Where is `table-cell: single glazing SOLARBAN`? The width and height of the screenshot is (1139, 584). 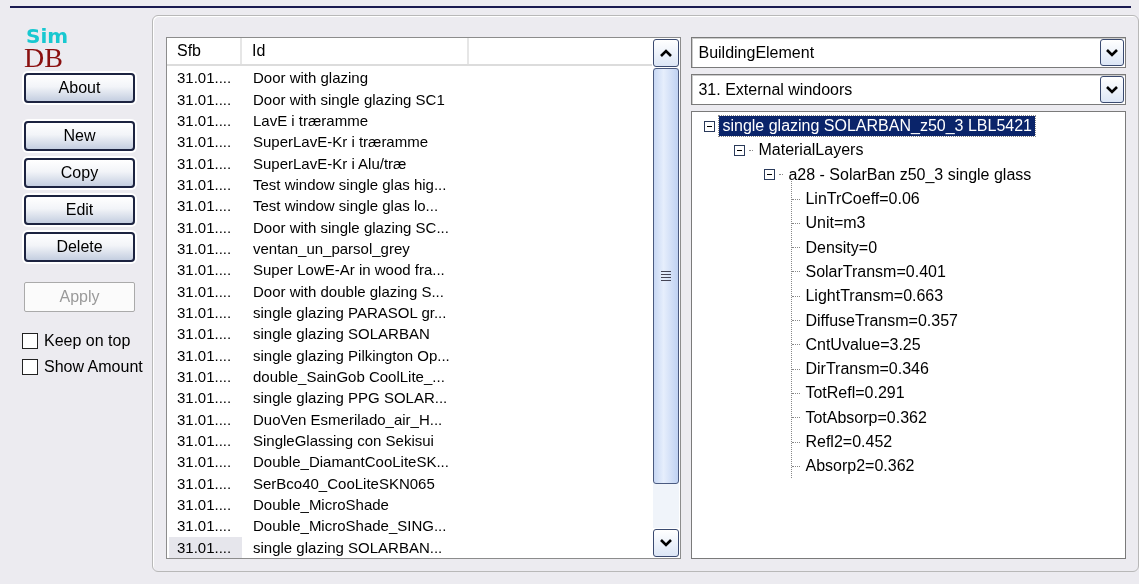 table-cell: single glazing SOLARBAN is located at coordinates (336, 334).